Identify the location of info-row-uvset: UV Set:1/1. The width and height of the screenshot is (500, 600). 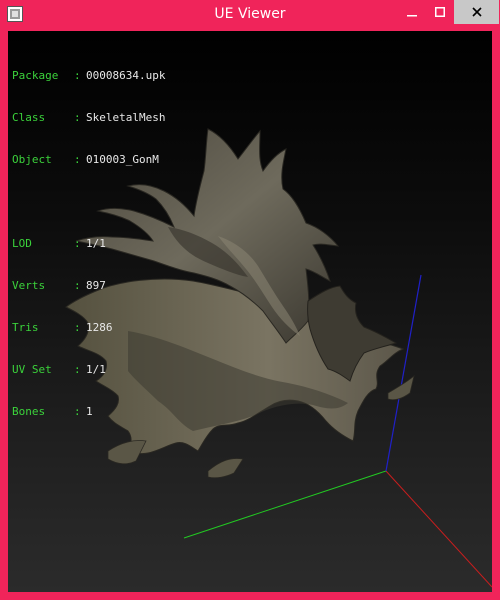
(88, 370).